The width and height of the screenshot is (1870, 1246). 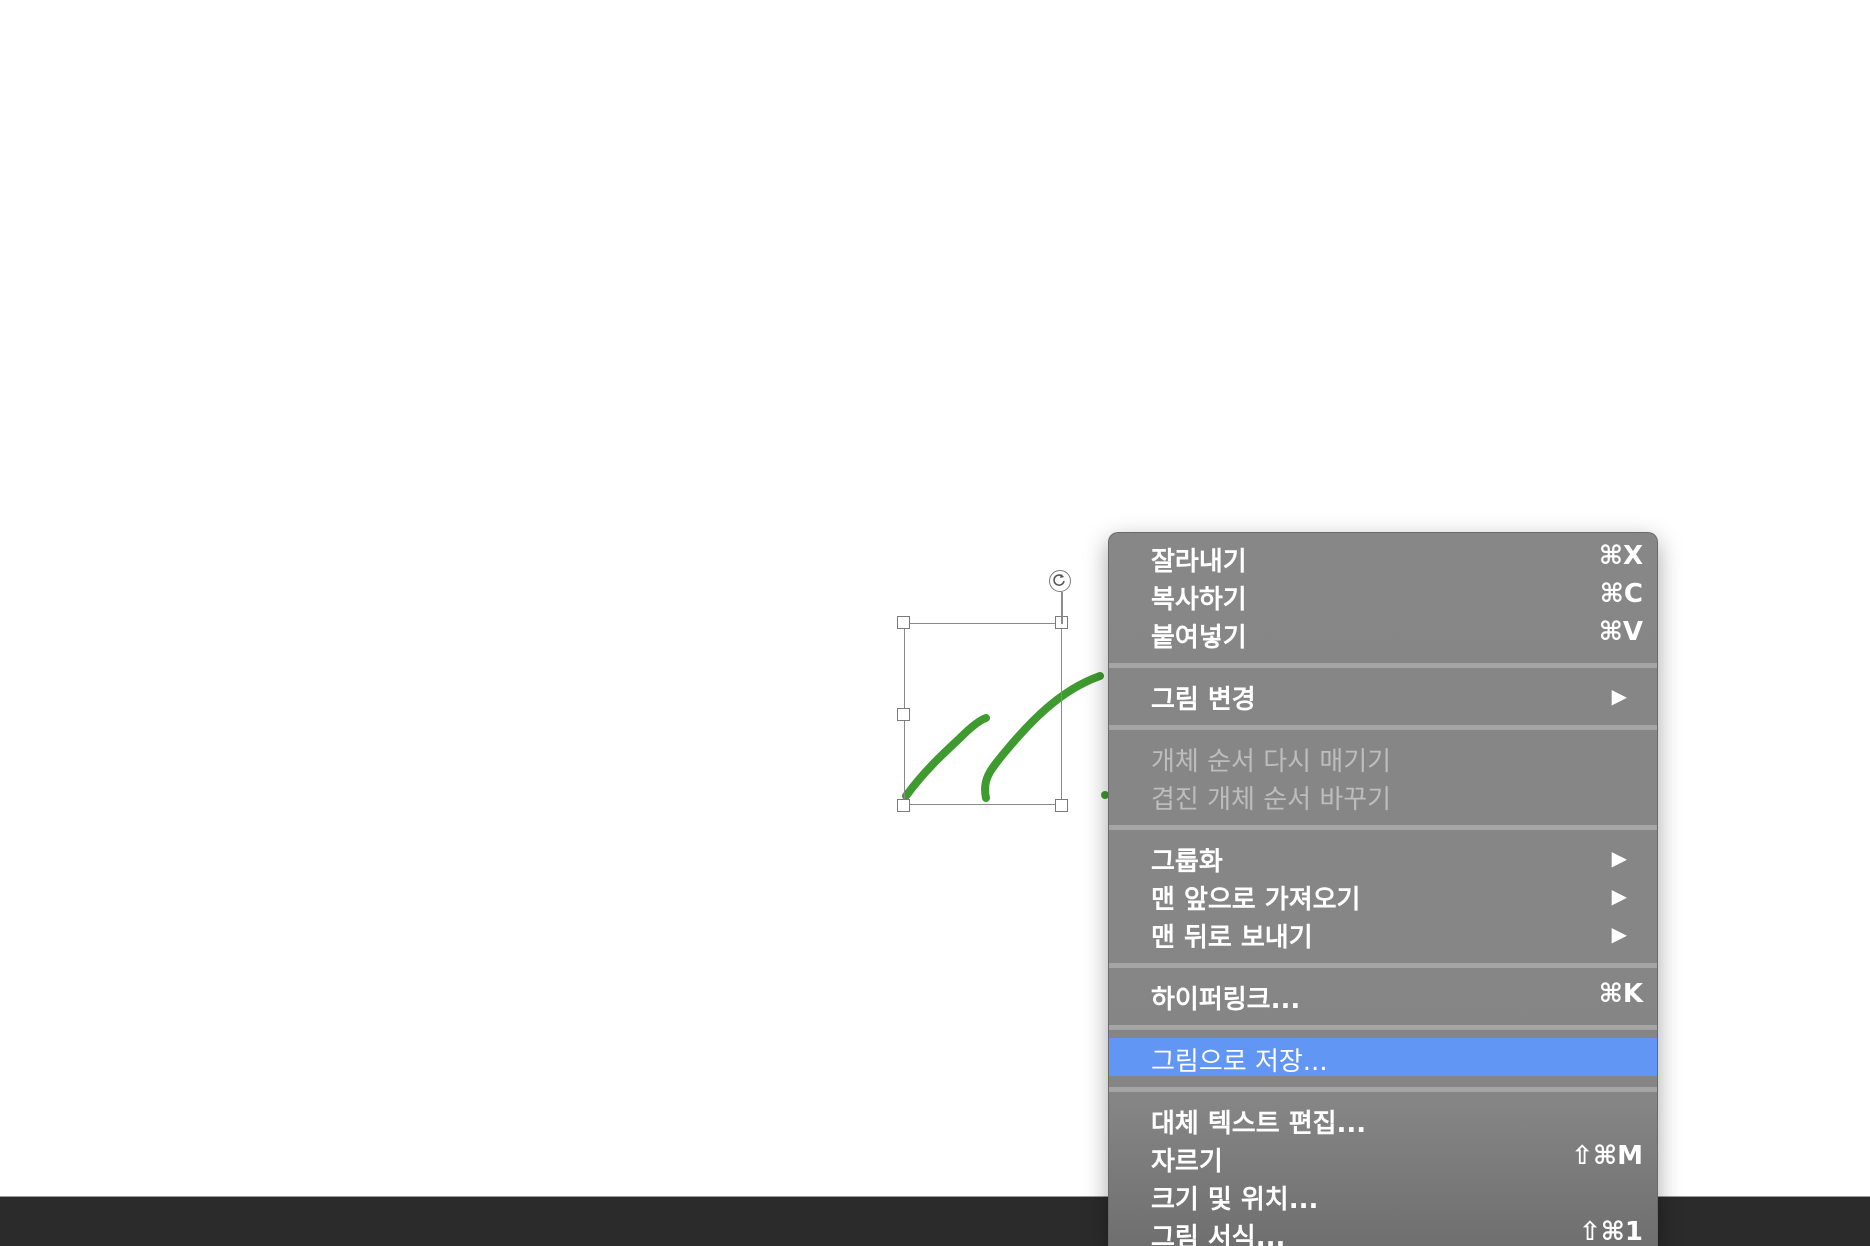 I want to click on shortcut-label: ⌘V, so click(x=1620, y=632).